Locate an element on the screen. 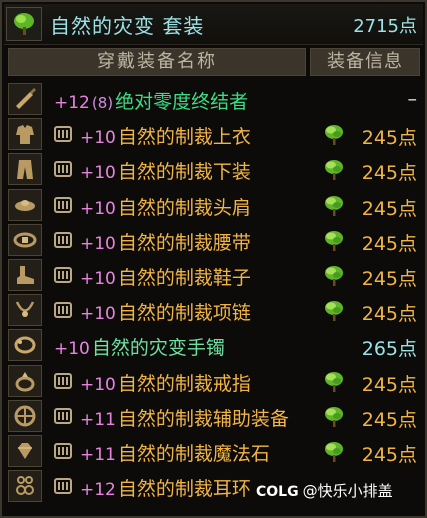 The image size is (427, 518). item-name: +10 自然的制裁鞋子 is located at coordinates (165, 276).